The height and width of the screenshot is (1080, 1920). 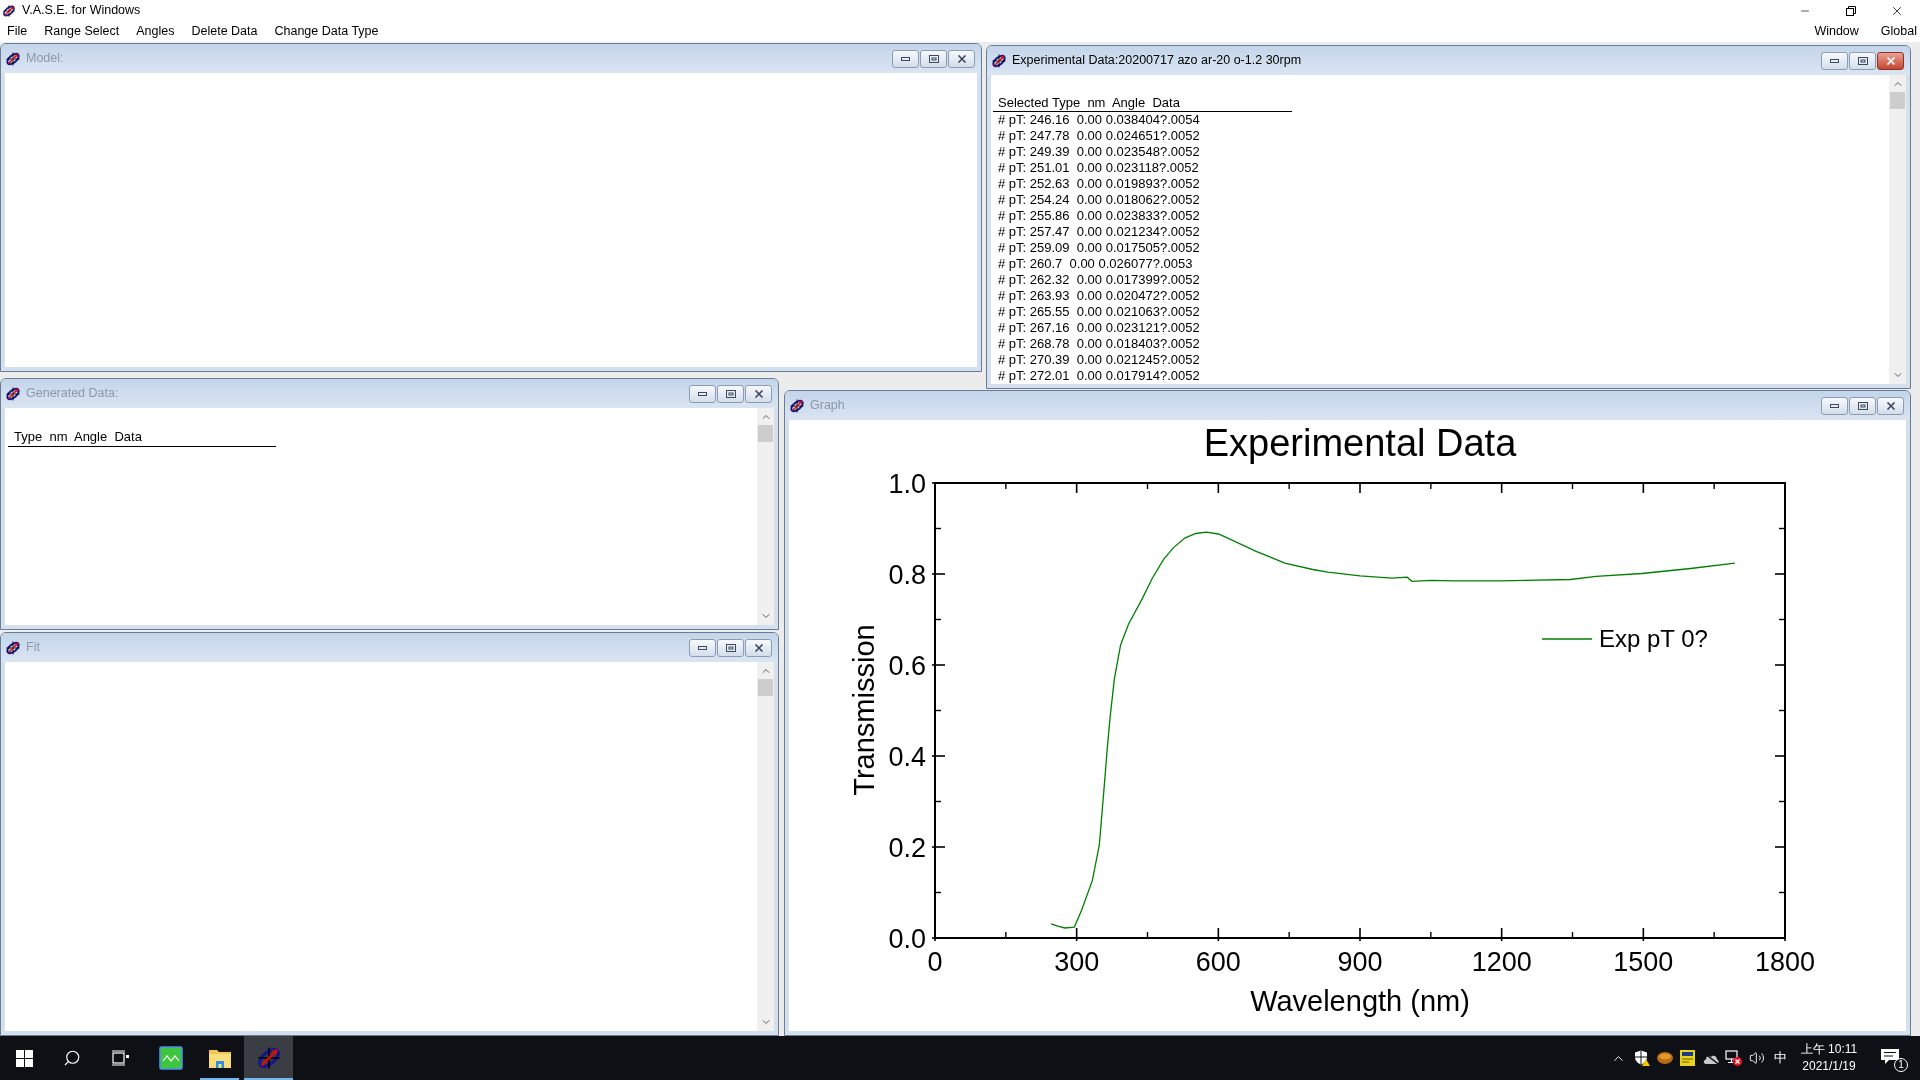 I want to click on notification-icon, so click(x=1890, y=1057).